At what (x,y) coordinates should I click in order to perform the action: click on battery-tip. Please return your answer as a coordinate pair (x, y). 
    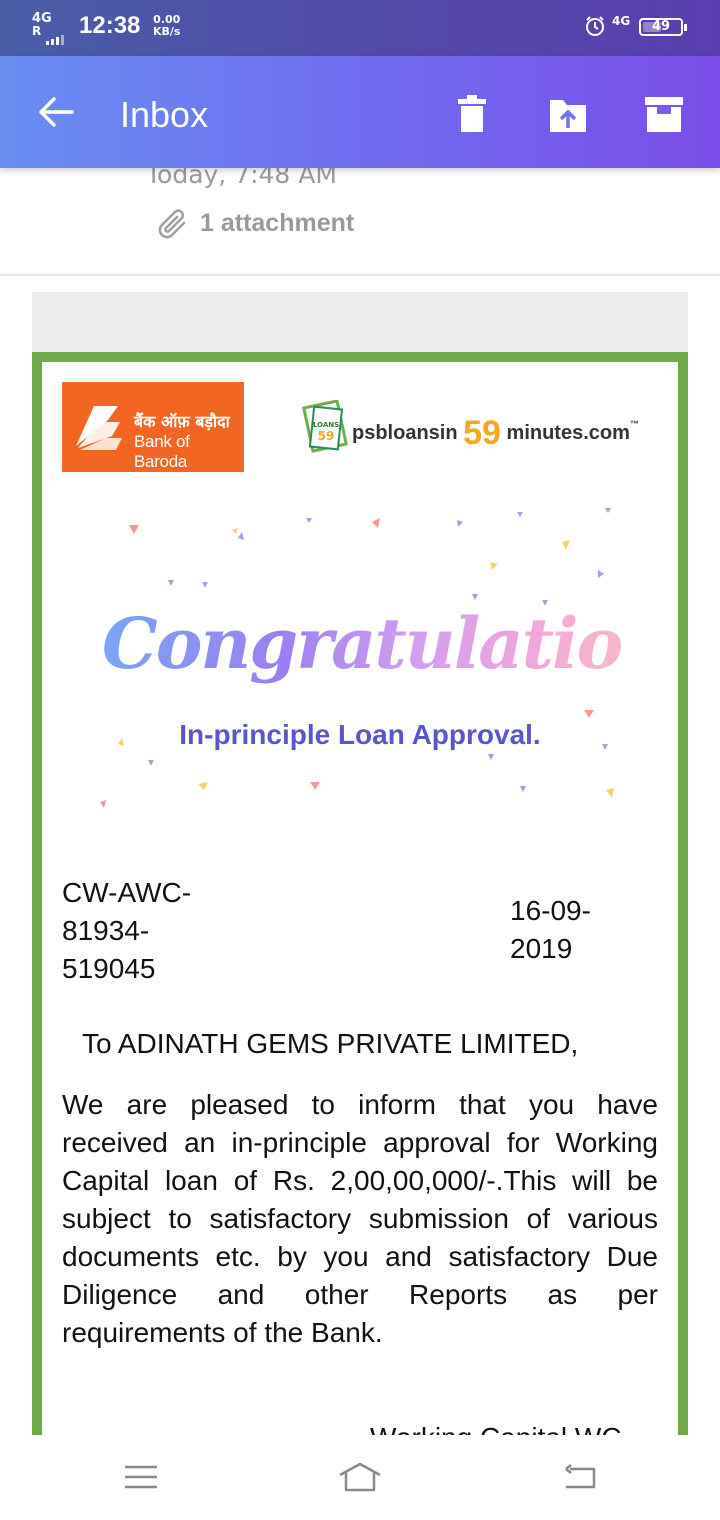
    Looking at the image, I should click on (685, 27).